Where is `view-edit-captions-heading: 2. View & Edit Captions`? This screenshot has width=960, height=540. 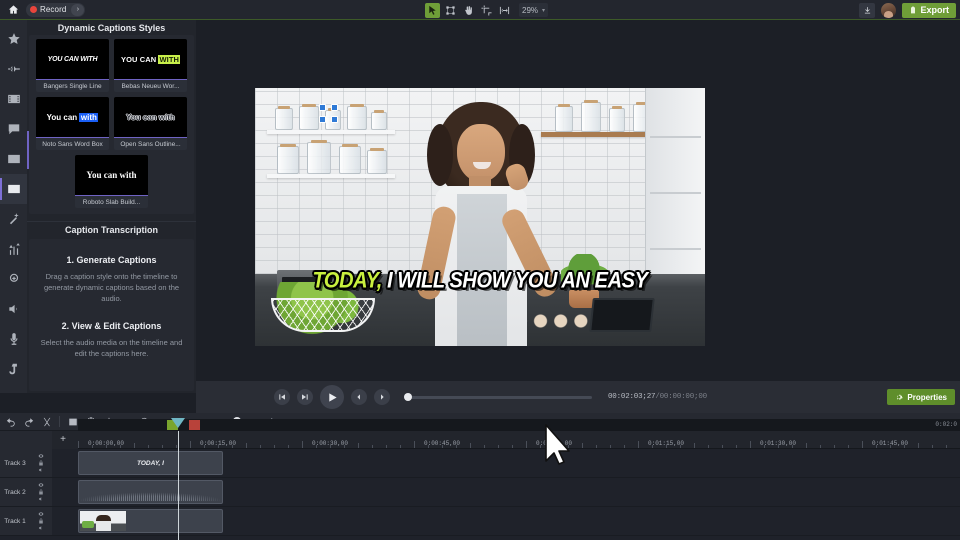
view-edit-captions-heading: 2. View & Edit Captions is located at coordinates (111, 325).